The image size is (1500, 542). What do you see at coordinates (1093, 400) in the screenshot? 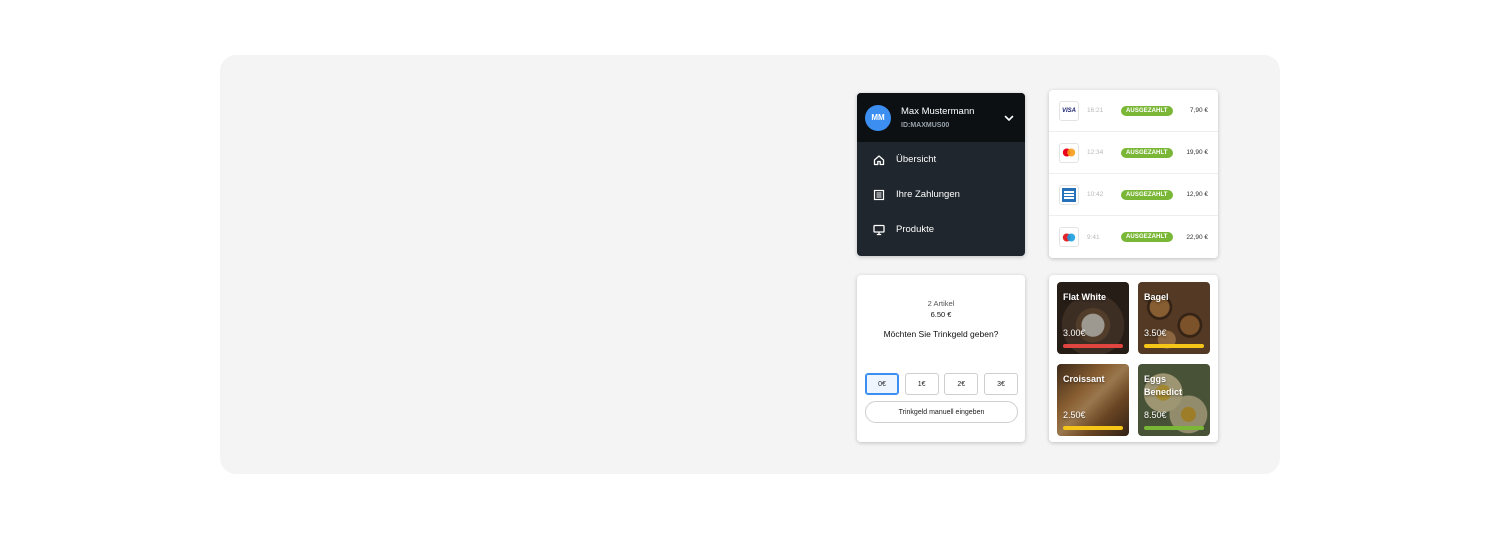
I see `product-tile-croissant: Croissant 2.50€` at bounding box center [1093, 400].